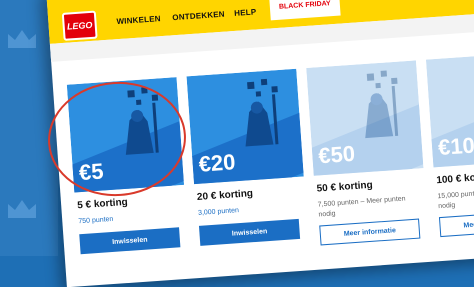 Image resolution: width=474 pixels, height=287 pixels. What do you see at coordinates (225, 195) in the screenshot?
I see `reward-title: 20 € korting` at bounding box center [225, 195].